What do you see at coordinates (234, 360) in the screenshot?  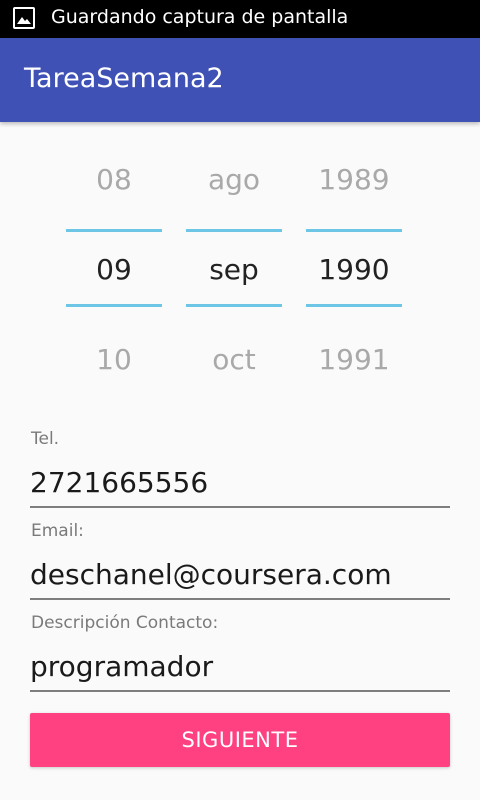 I see `month-next: oct` at bounding box center [234, 360].